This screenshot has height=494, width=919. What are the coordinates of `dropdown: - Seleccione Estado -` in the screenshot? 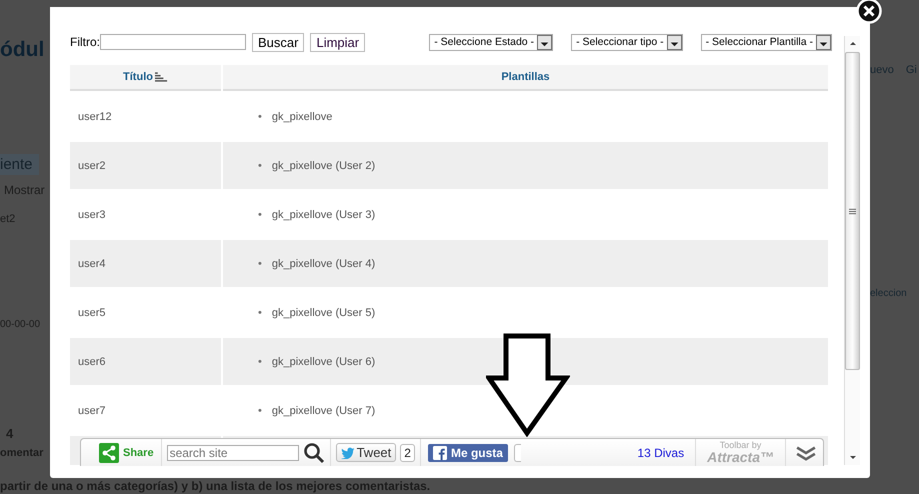 It's located at (491, 42).